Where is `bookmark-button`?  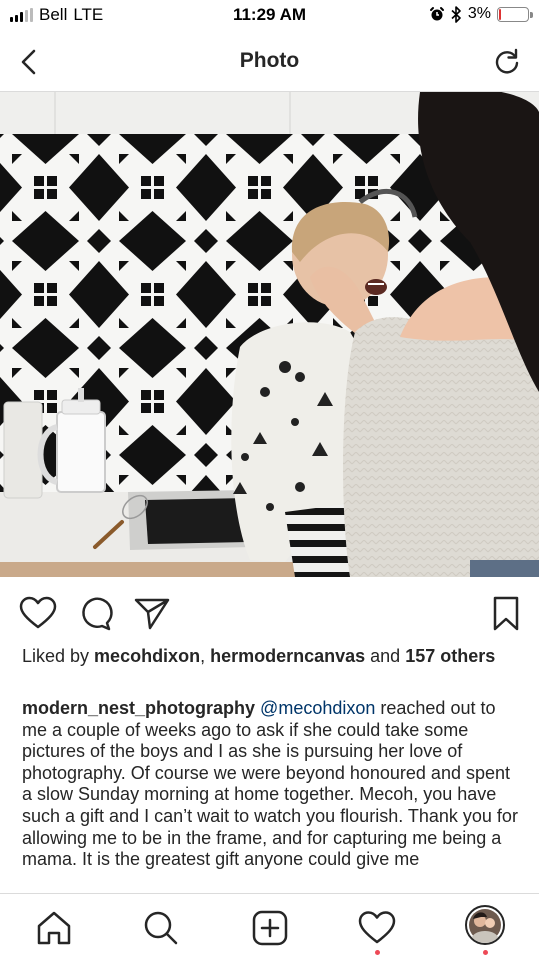
bookmark-button is located at coordinates (506, 614).